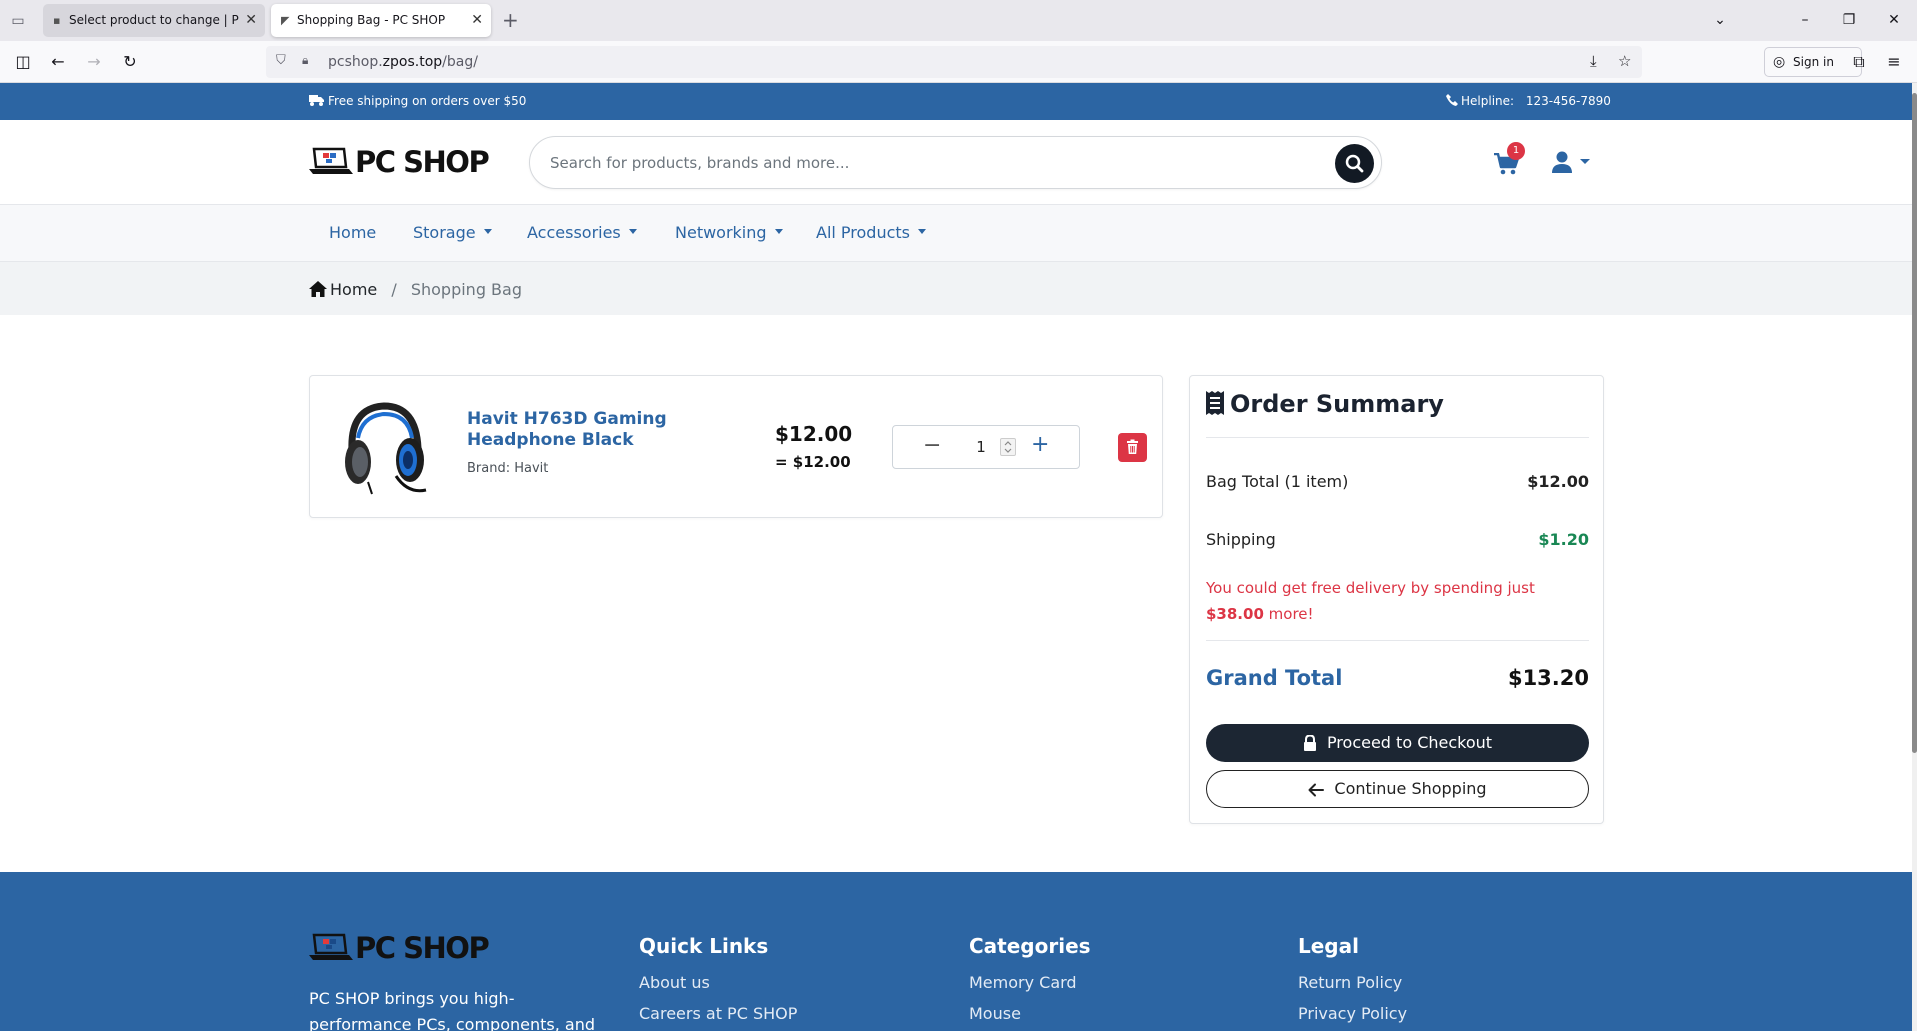 Image resolution: width=1917 pixels, height=1031 pixels. I want to click on tab-list-icon: ▭, so click(18, 21).